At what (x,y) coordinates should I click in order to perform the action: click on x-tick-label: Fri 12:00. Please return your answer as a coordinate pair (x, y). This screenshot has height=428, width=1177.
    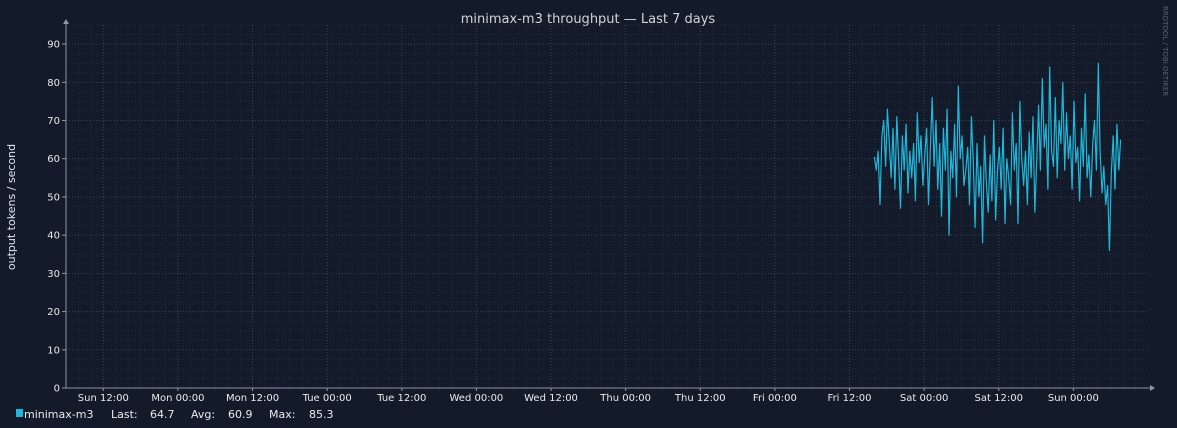
    Looking at the image, I should click on (850, 398).